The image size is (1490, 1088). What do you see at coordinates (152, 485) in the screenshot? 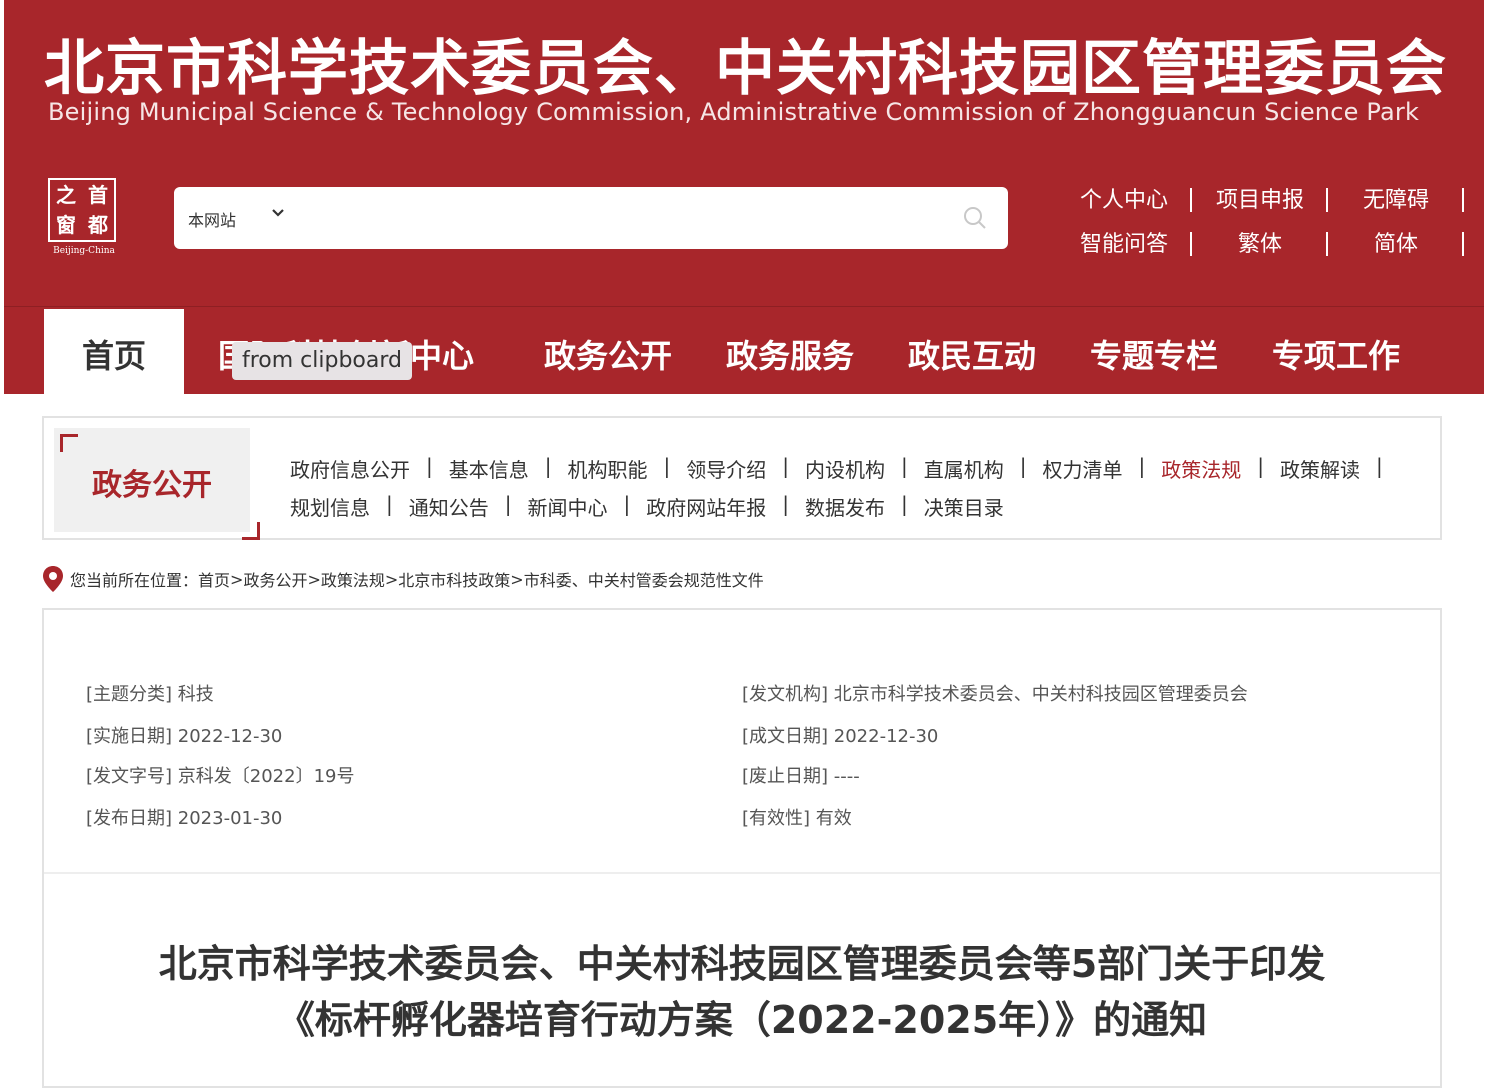
I see `submenu-label: 政务公开` at bounding box center [152, 485].